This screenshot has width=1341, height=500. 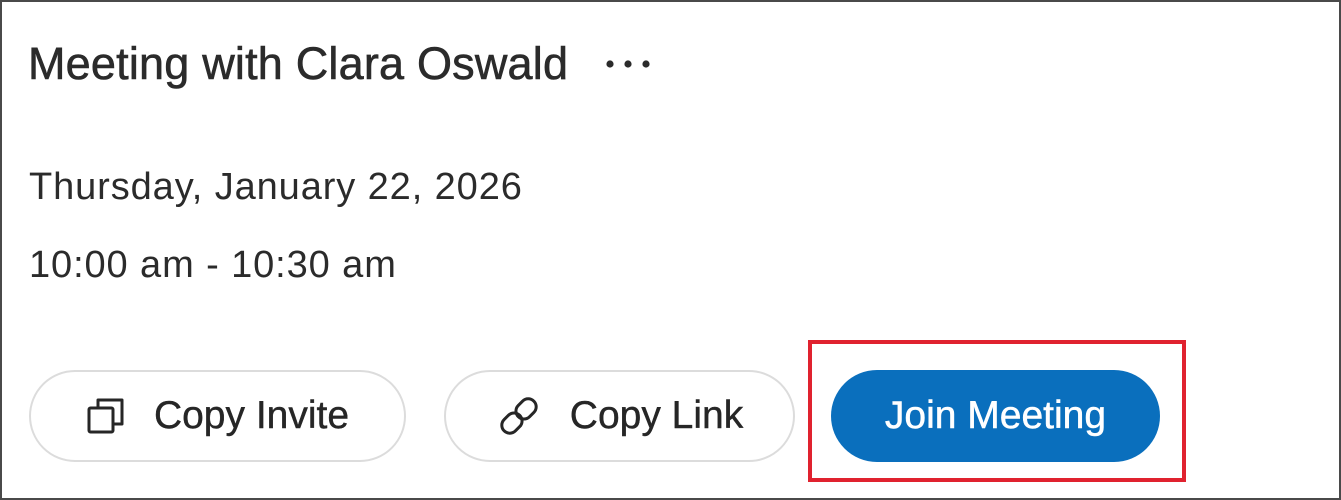 I want to click on copy-icon, so click(x=106, y=416).